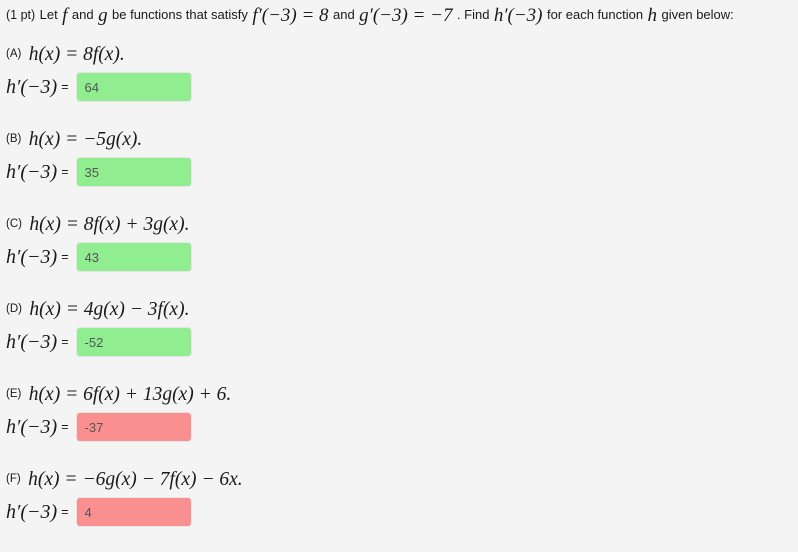 Image resolution: width=798 pixels, height=552 pixels. Describe the element at coordinates (396, 312) in the screenshot. I see `part-d-statement: (D) h(x) = 4g(x) − 3f(x).` at that location.